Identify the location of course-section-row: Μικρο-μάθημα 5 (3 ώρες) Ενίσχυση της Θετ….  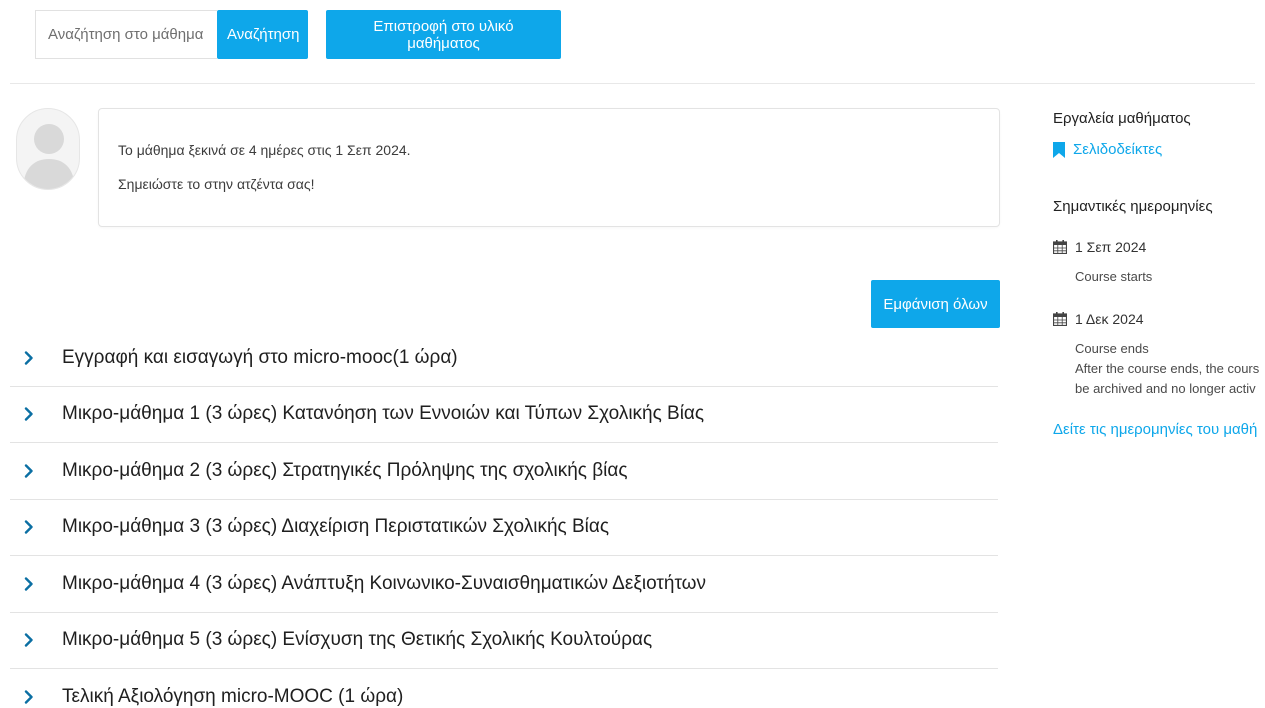
(504, 641).